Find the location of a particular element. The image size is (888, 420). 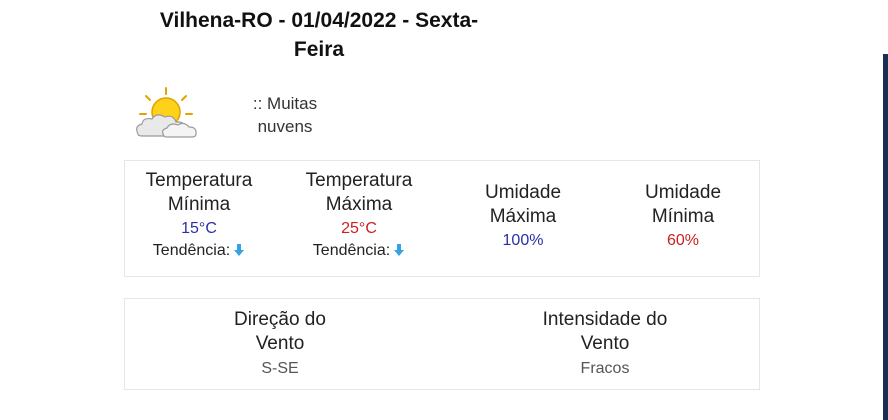

max-temperature-label: Temperatura Máxima is located at coordinates (359, 193).